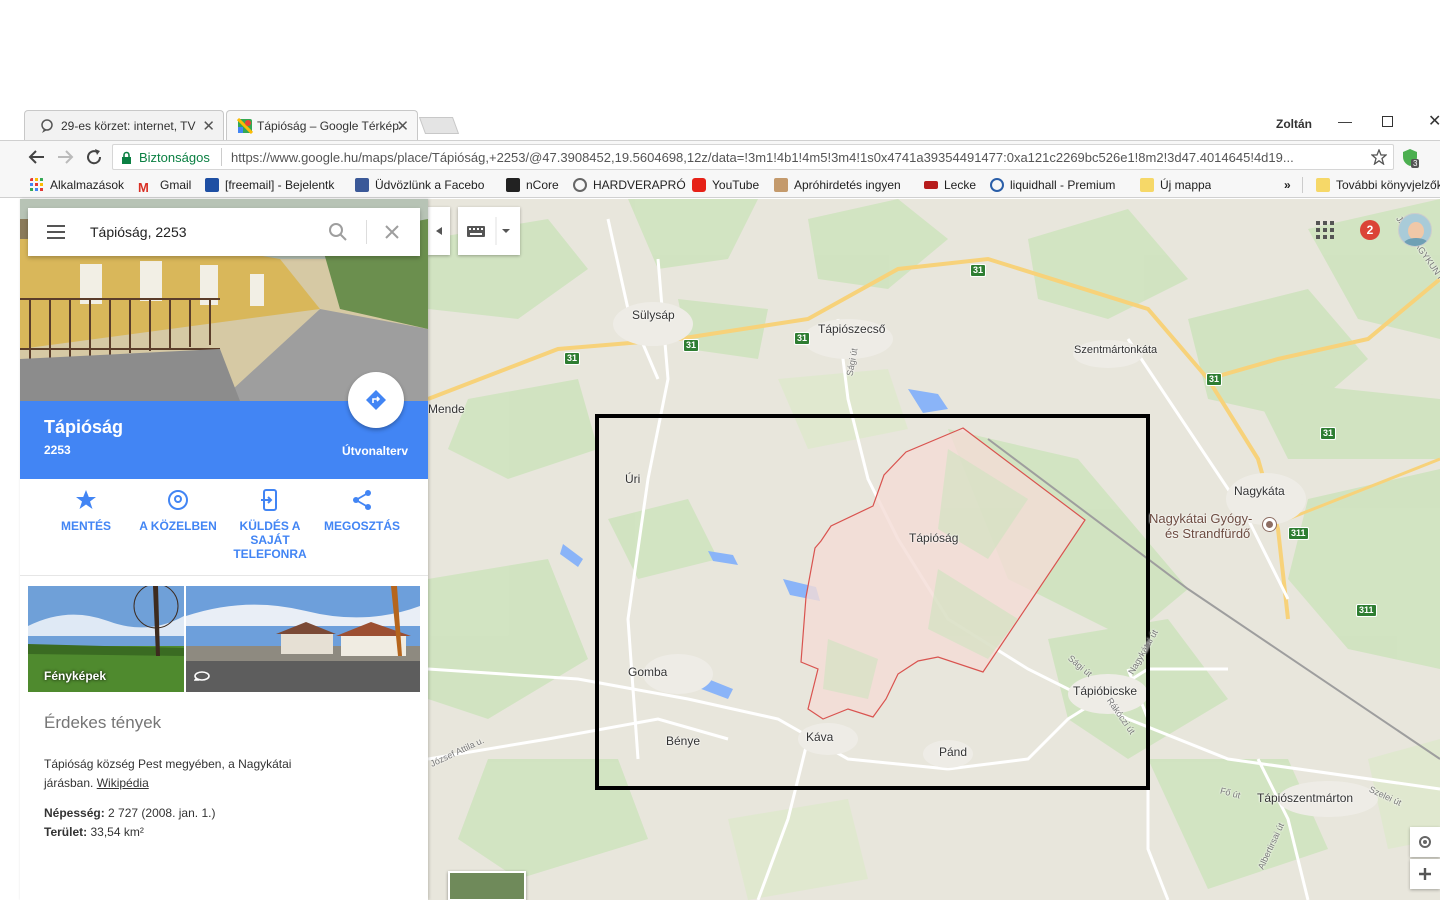 The width and height of the screenshot is (1440, 900). I want to click on bookmark-facebook: Üdvözlünk a Facebo, so click(423, 185).